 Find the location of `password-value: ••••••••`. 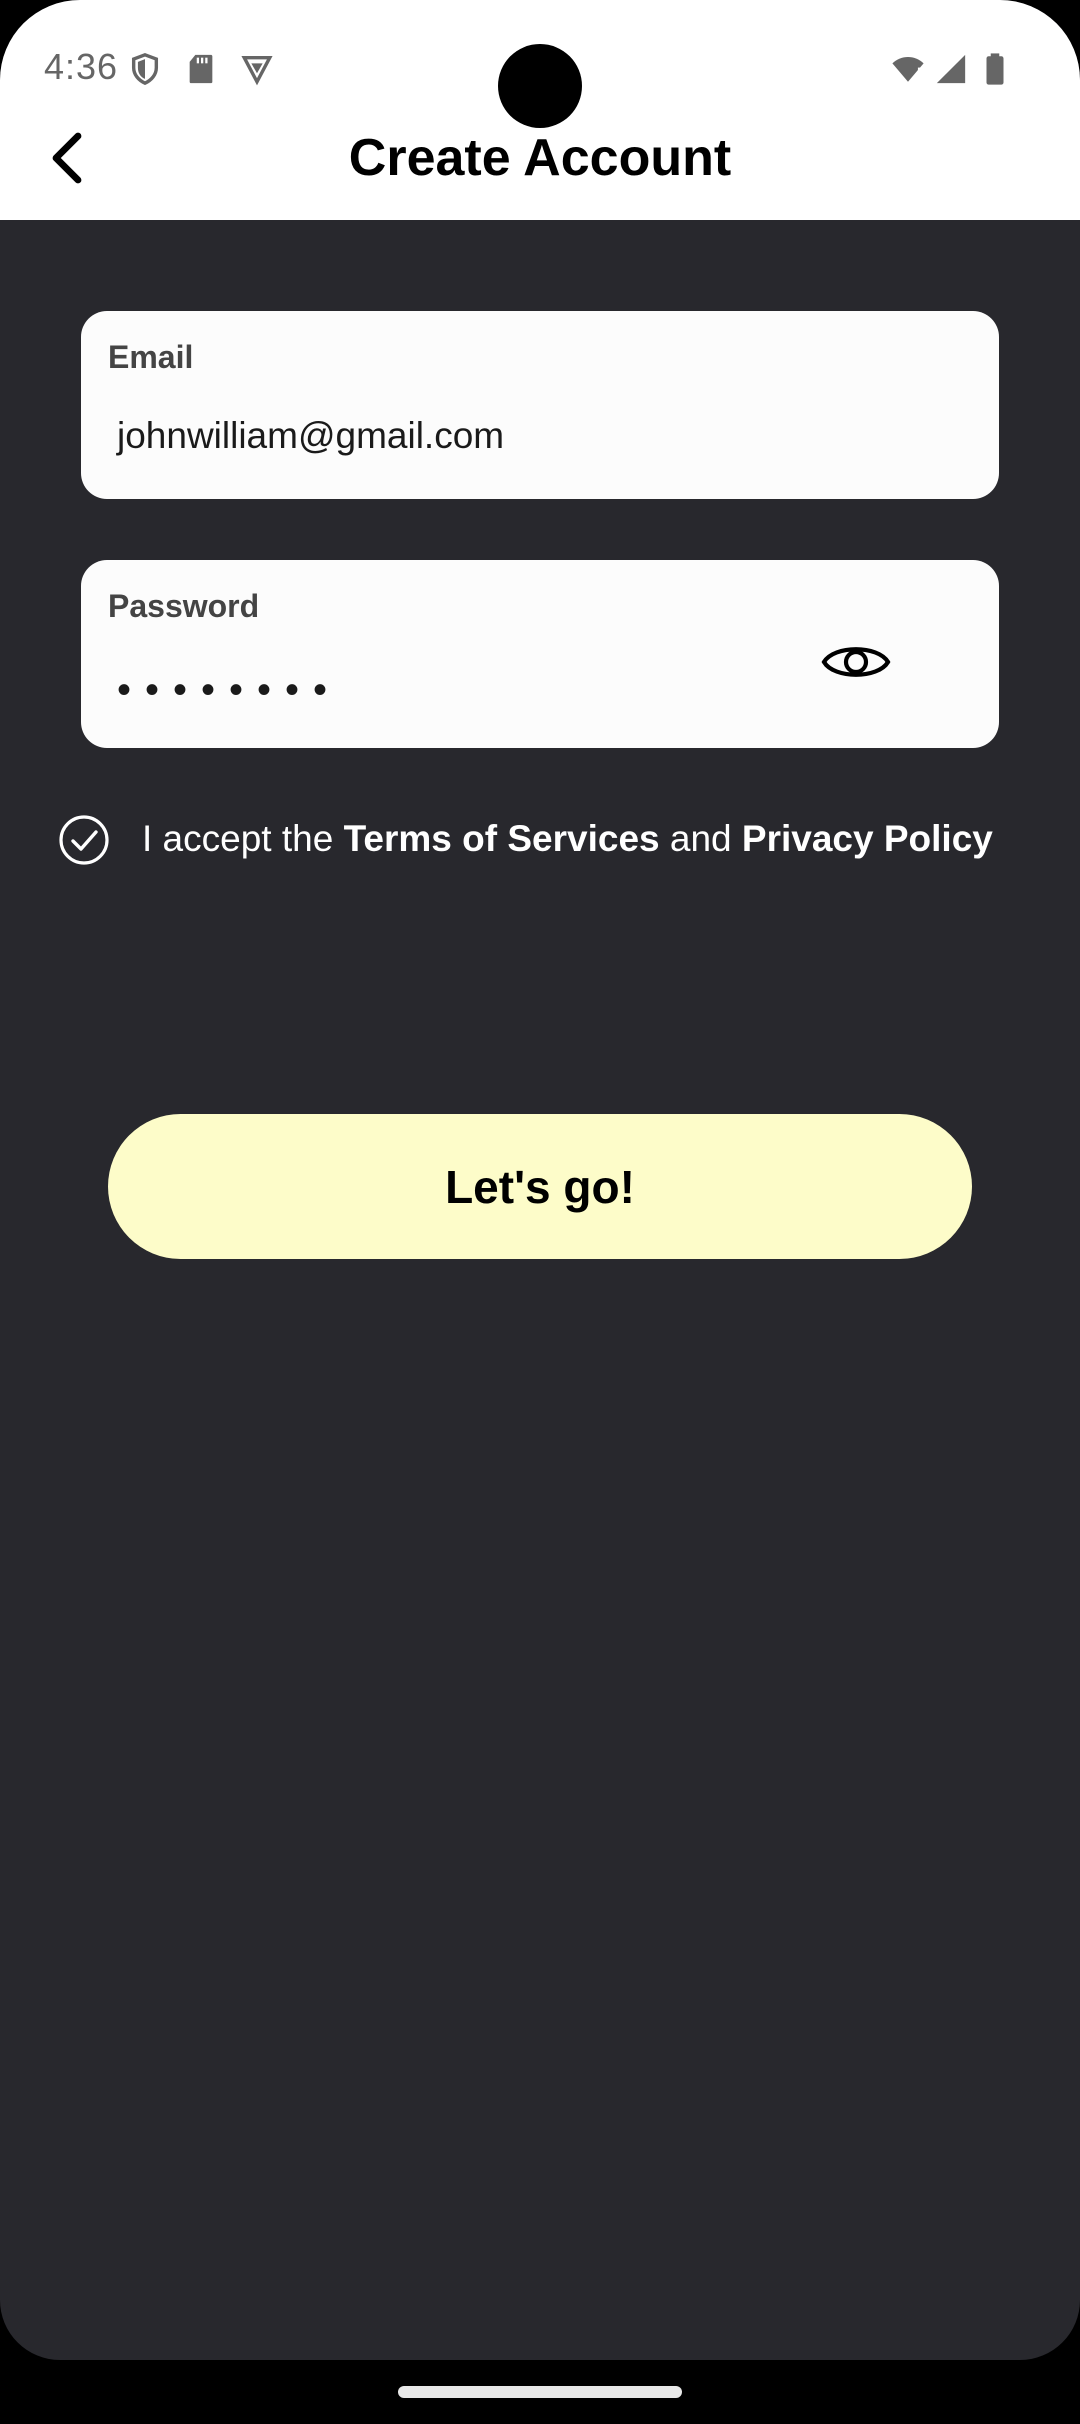

password-value: •••••••• is located at coordinates (229, 690).